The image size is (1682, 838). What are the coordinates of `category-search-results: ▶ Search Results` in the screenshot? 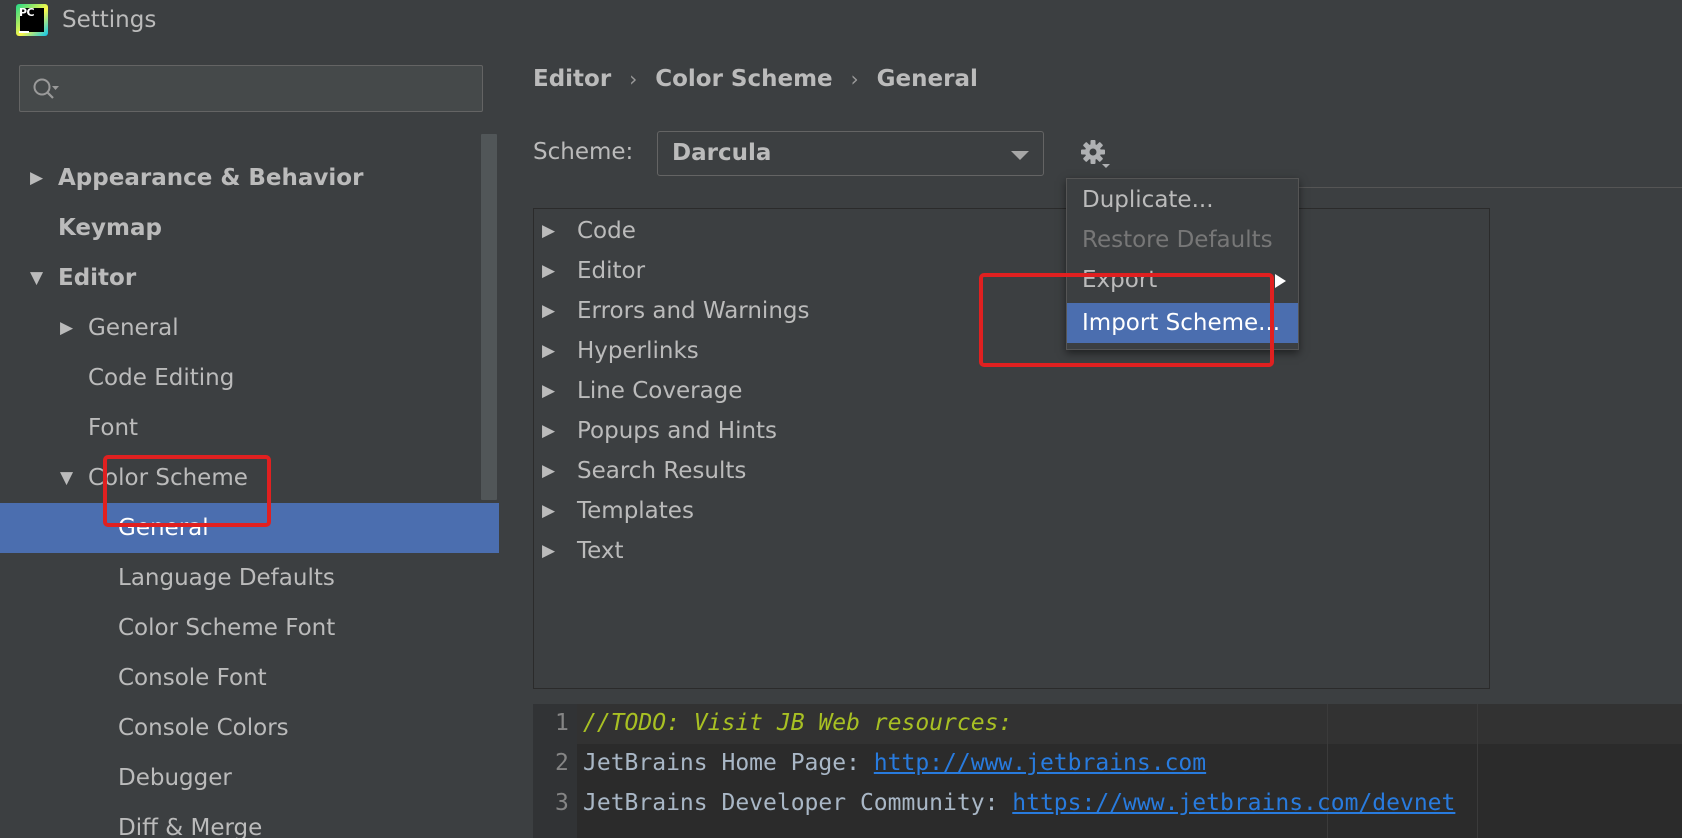 It's located at (834, 471).